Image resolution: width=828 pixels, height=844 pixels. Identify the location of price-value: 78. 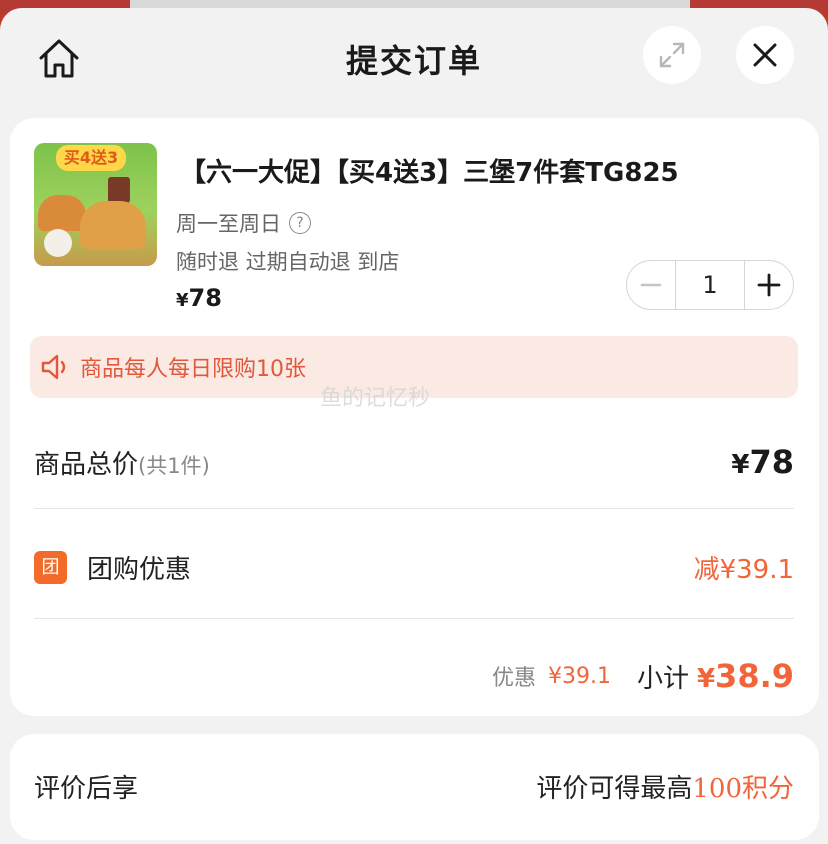
(205, 298).